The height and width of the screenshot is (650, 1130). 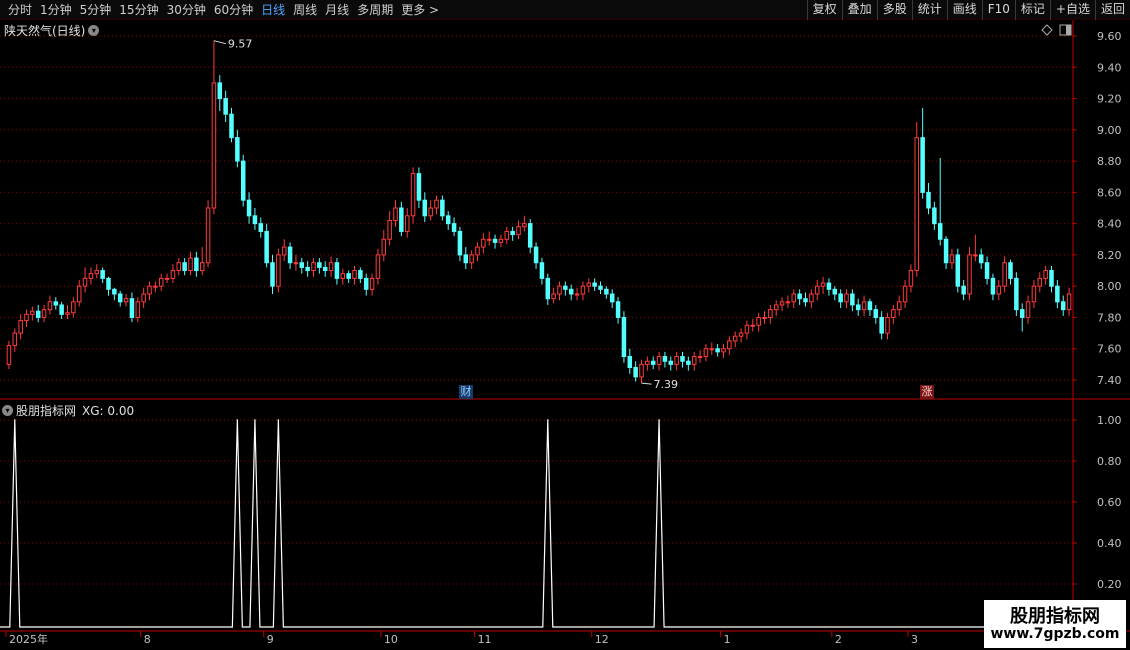 What do you see at coordinates (1109, 255) in the screenshot?
I see `y-tick-label: 8.20` at bounding box center [1109, 255].